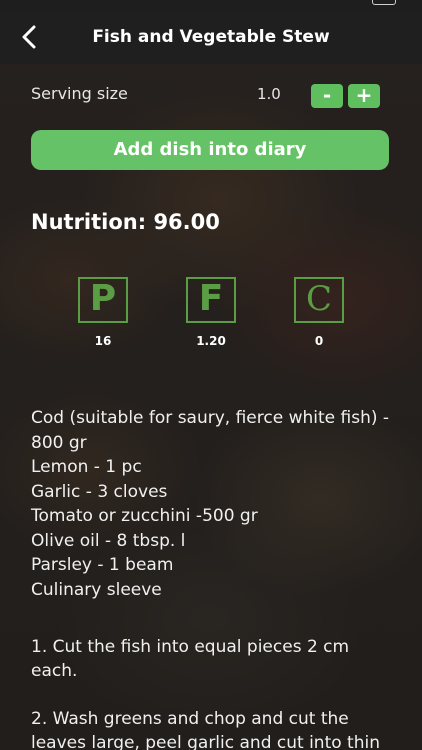 This screenshot has width=422, height=750. I want to click on carbs-badge: C, so click(319, 300).